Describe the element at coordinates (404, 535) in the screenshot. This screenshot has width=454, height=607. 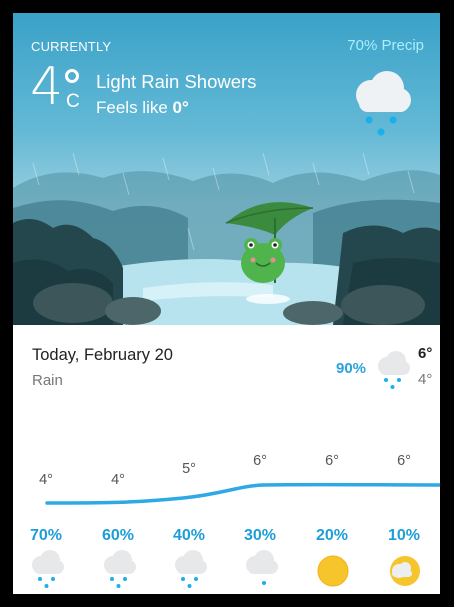
I see `hour-precip: 10%` at that location.